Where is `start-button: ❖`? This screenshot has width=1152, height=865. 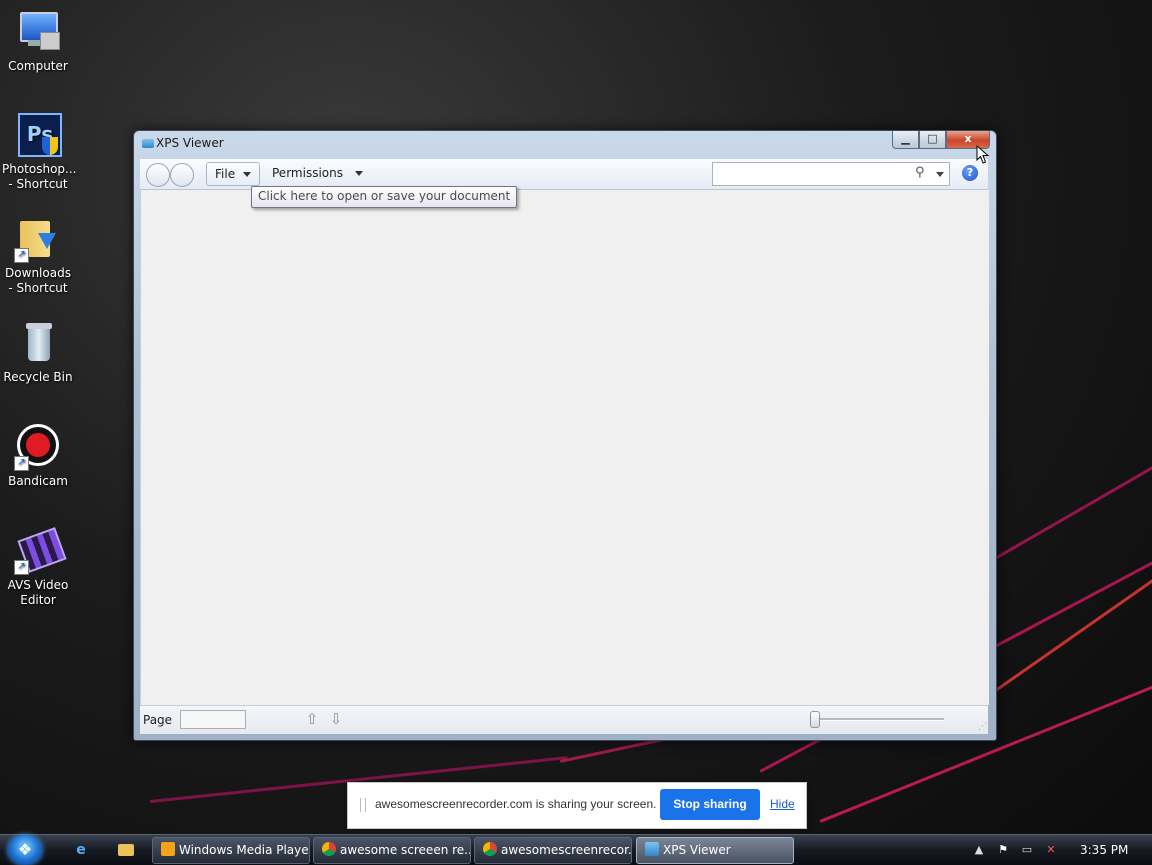
start-button: ❖ is located at coordinates (25, 850).